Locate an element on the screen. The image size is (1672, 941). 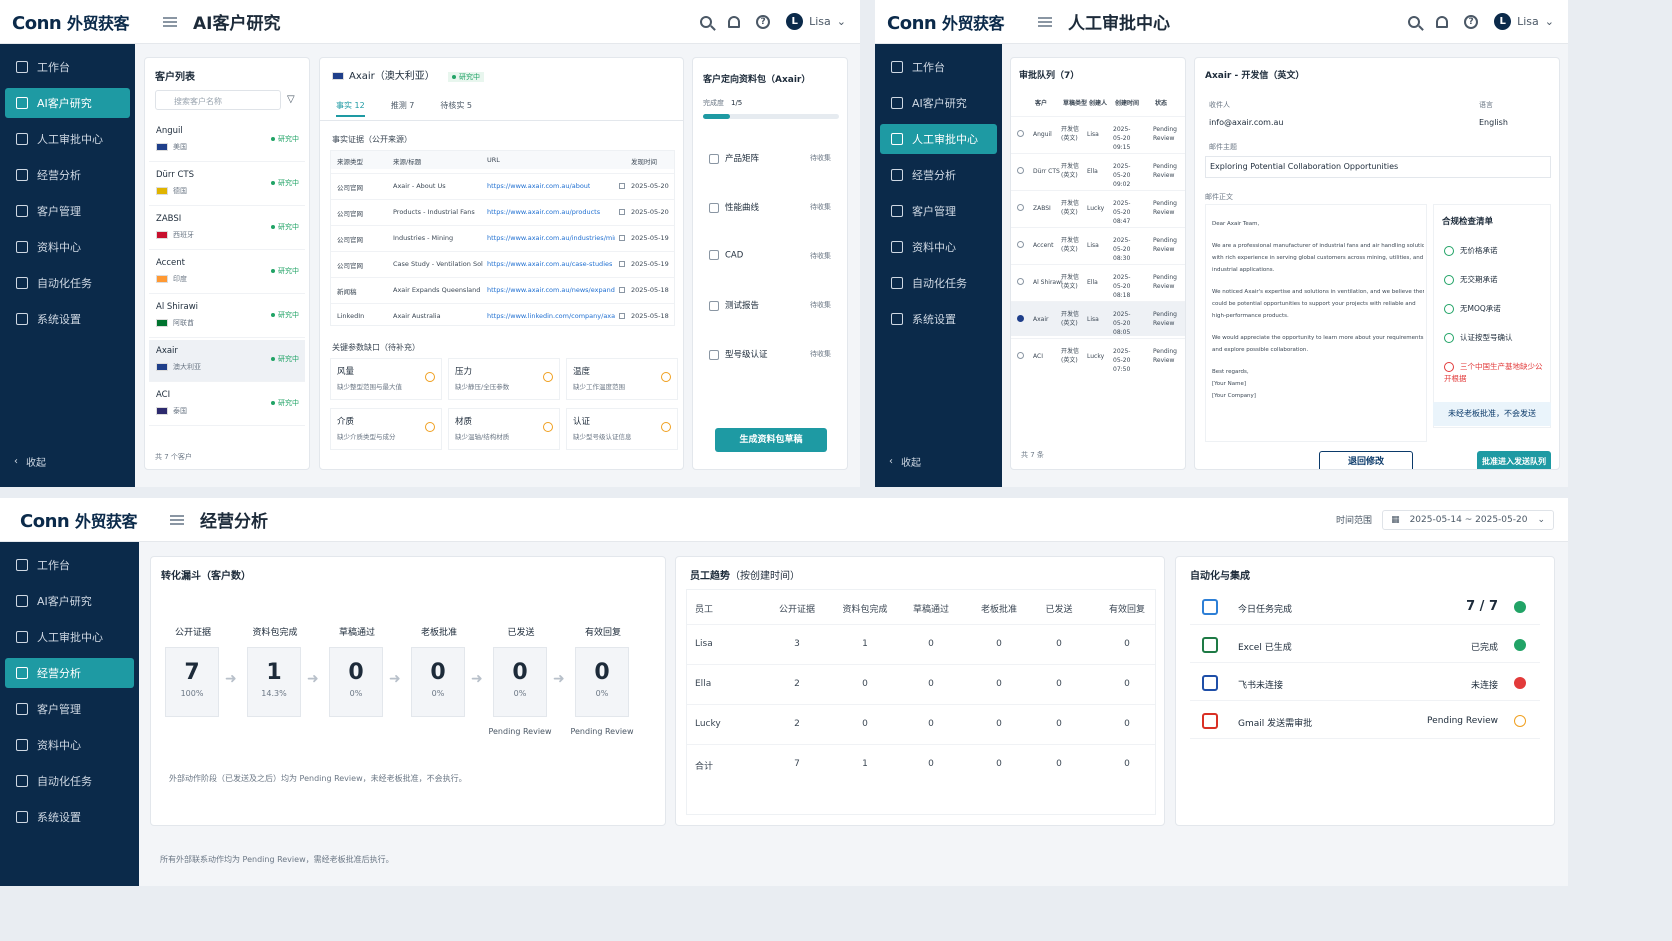
pack-item: 性能曲线 待收集 is located at coordinates (773, 207).